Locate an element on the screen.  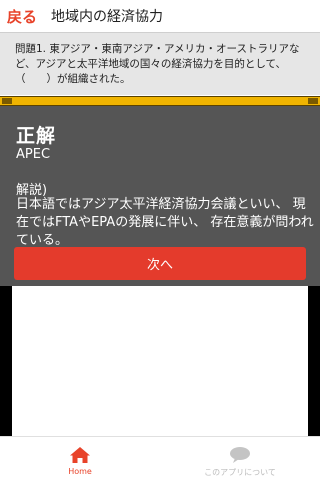
progress-bar is located at coordinates (160, 101).